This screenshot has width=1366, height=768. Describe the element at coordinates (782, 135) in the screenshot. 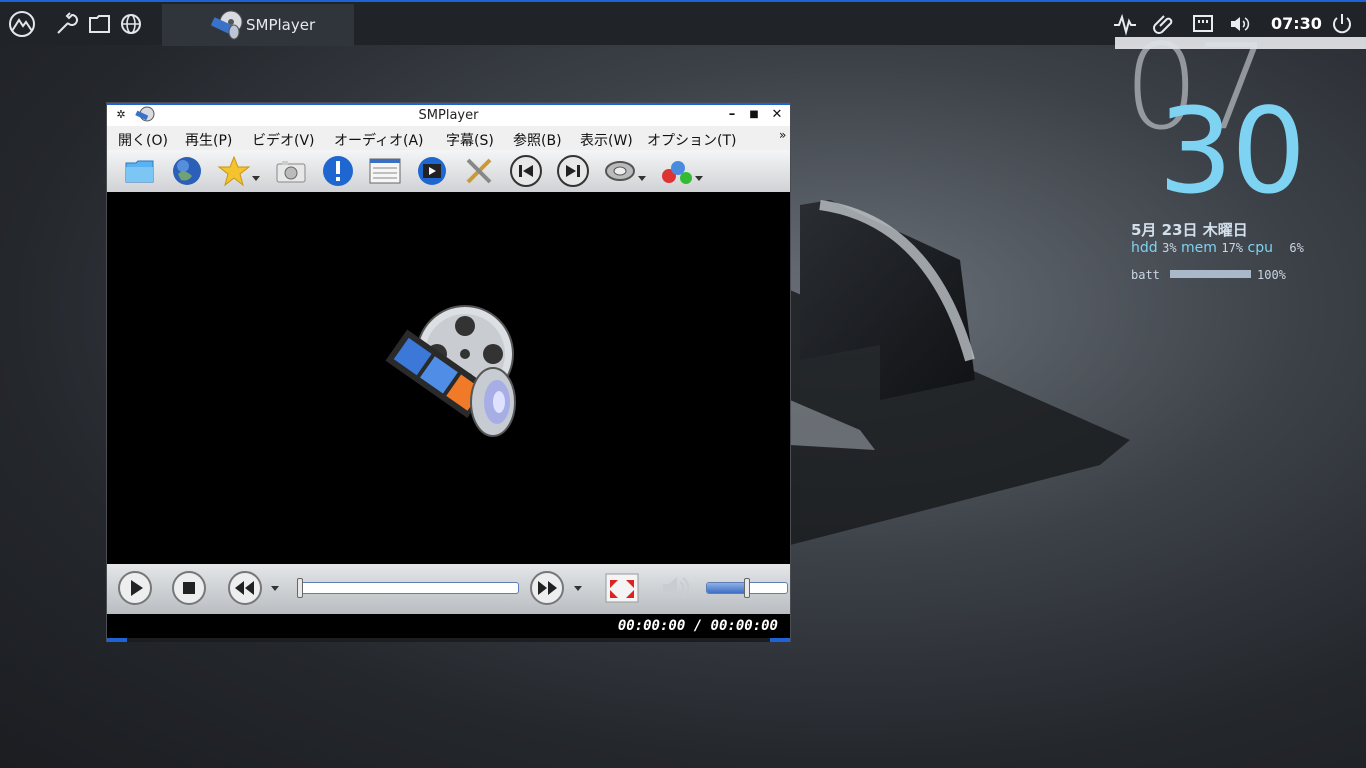

I see `menu-more-icon: »` at that location.